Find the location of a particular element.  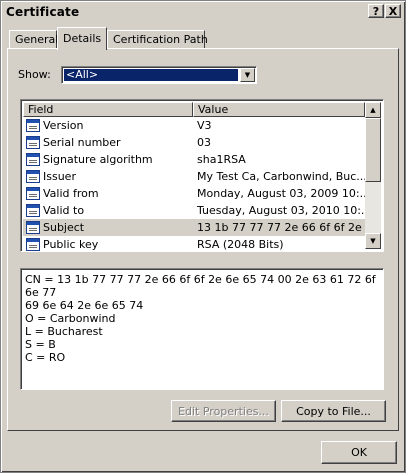

field-value: sha1RSA is located at coordinates (221, 159).